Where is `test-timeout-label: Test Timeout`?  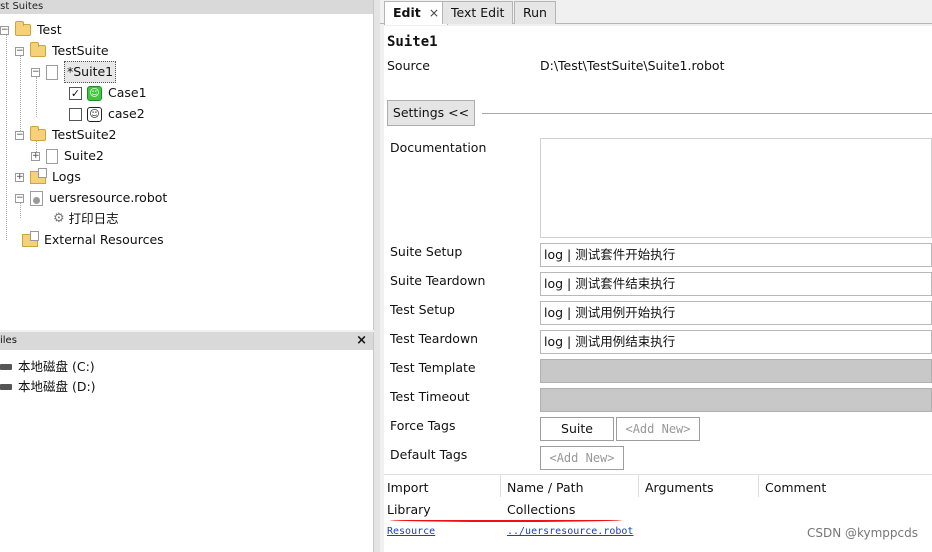 test-timeout-label: Test Timeout is located at coordinates (430, 396).